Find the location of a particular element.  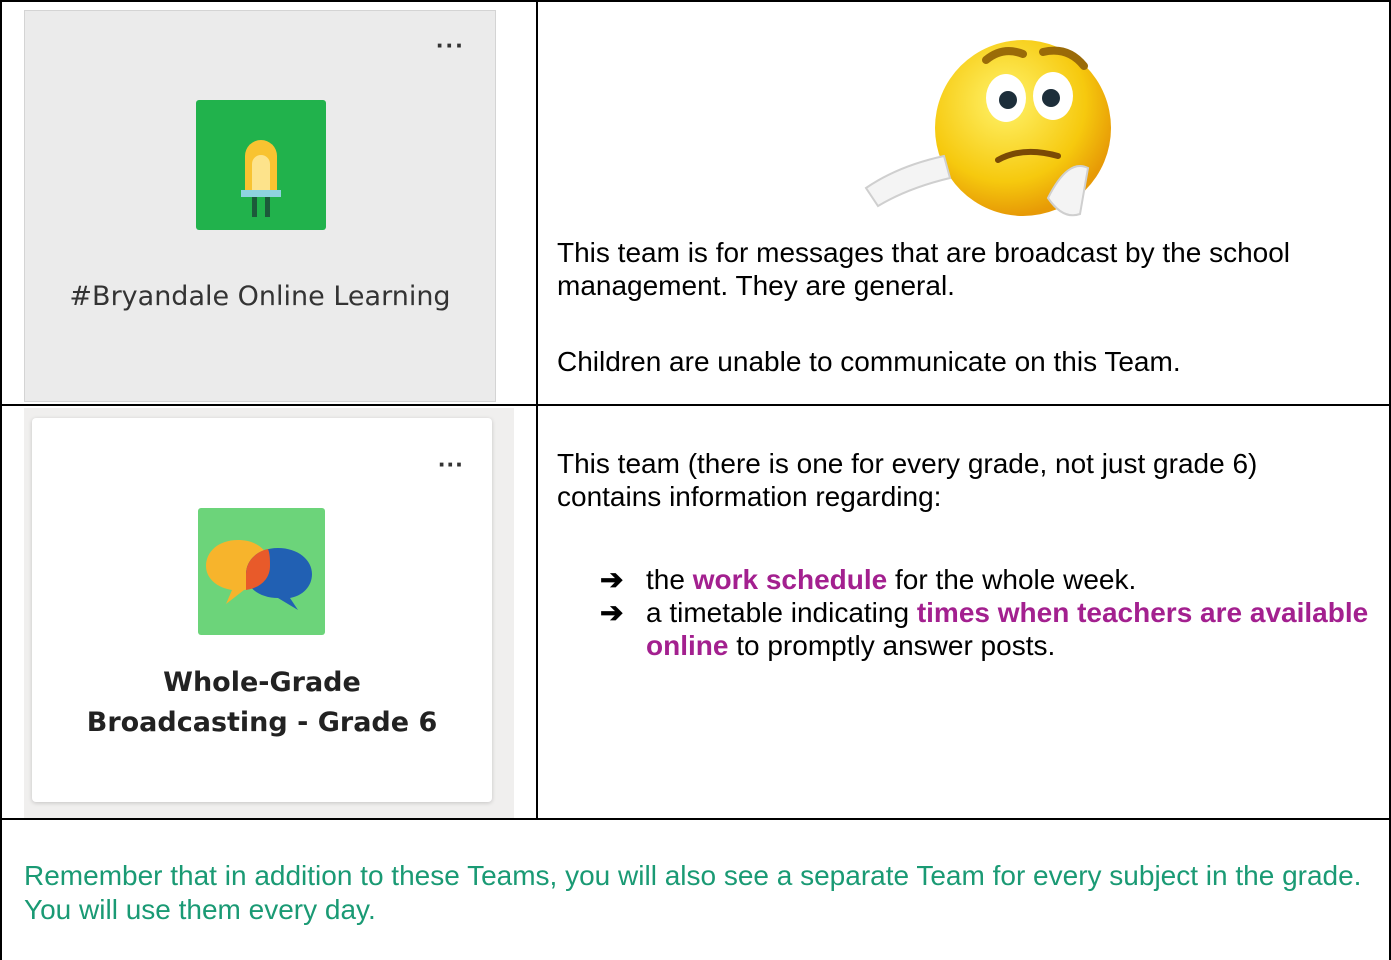

team-name: #Bryandale Online Learning is located at coordinates (260, 296).